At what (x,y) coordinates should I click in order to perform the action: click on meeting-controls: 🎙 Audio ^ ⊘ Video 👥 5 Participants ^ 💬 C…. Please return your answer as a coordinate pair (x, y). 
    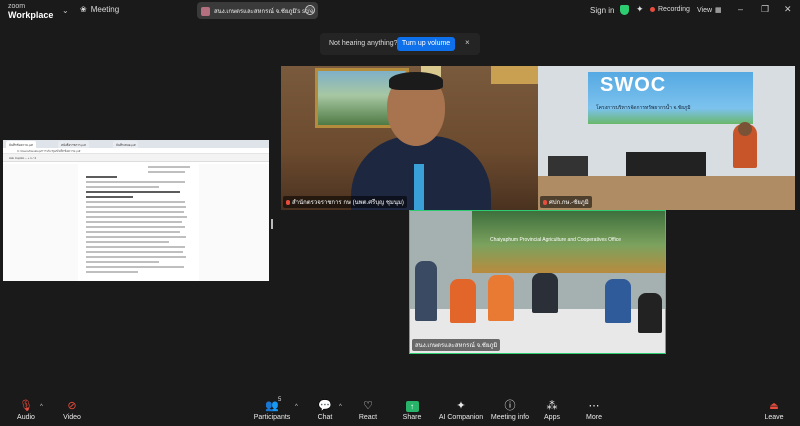
    Looking at the image, I should click on (400, 411).